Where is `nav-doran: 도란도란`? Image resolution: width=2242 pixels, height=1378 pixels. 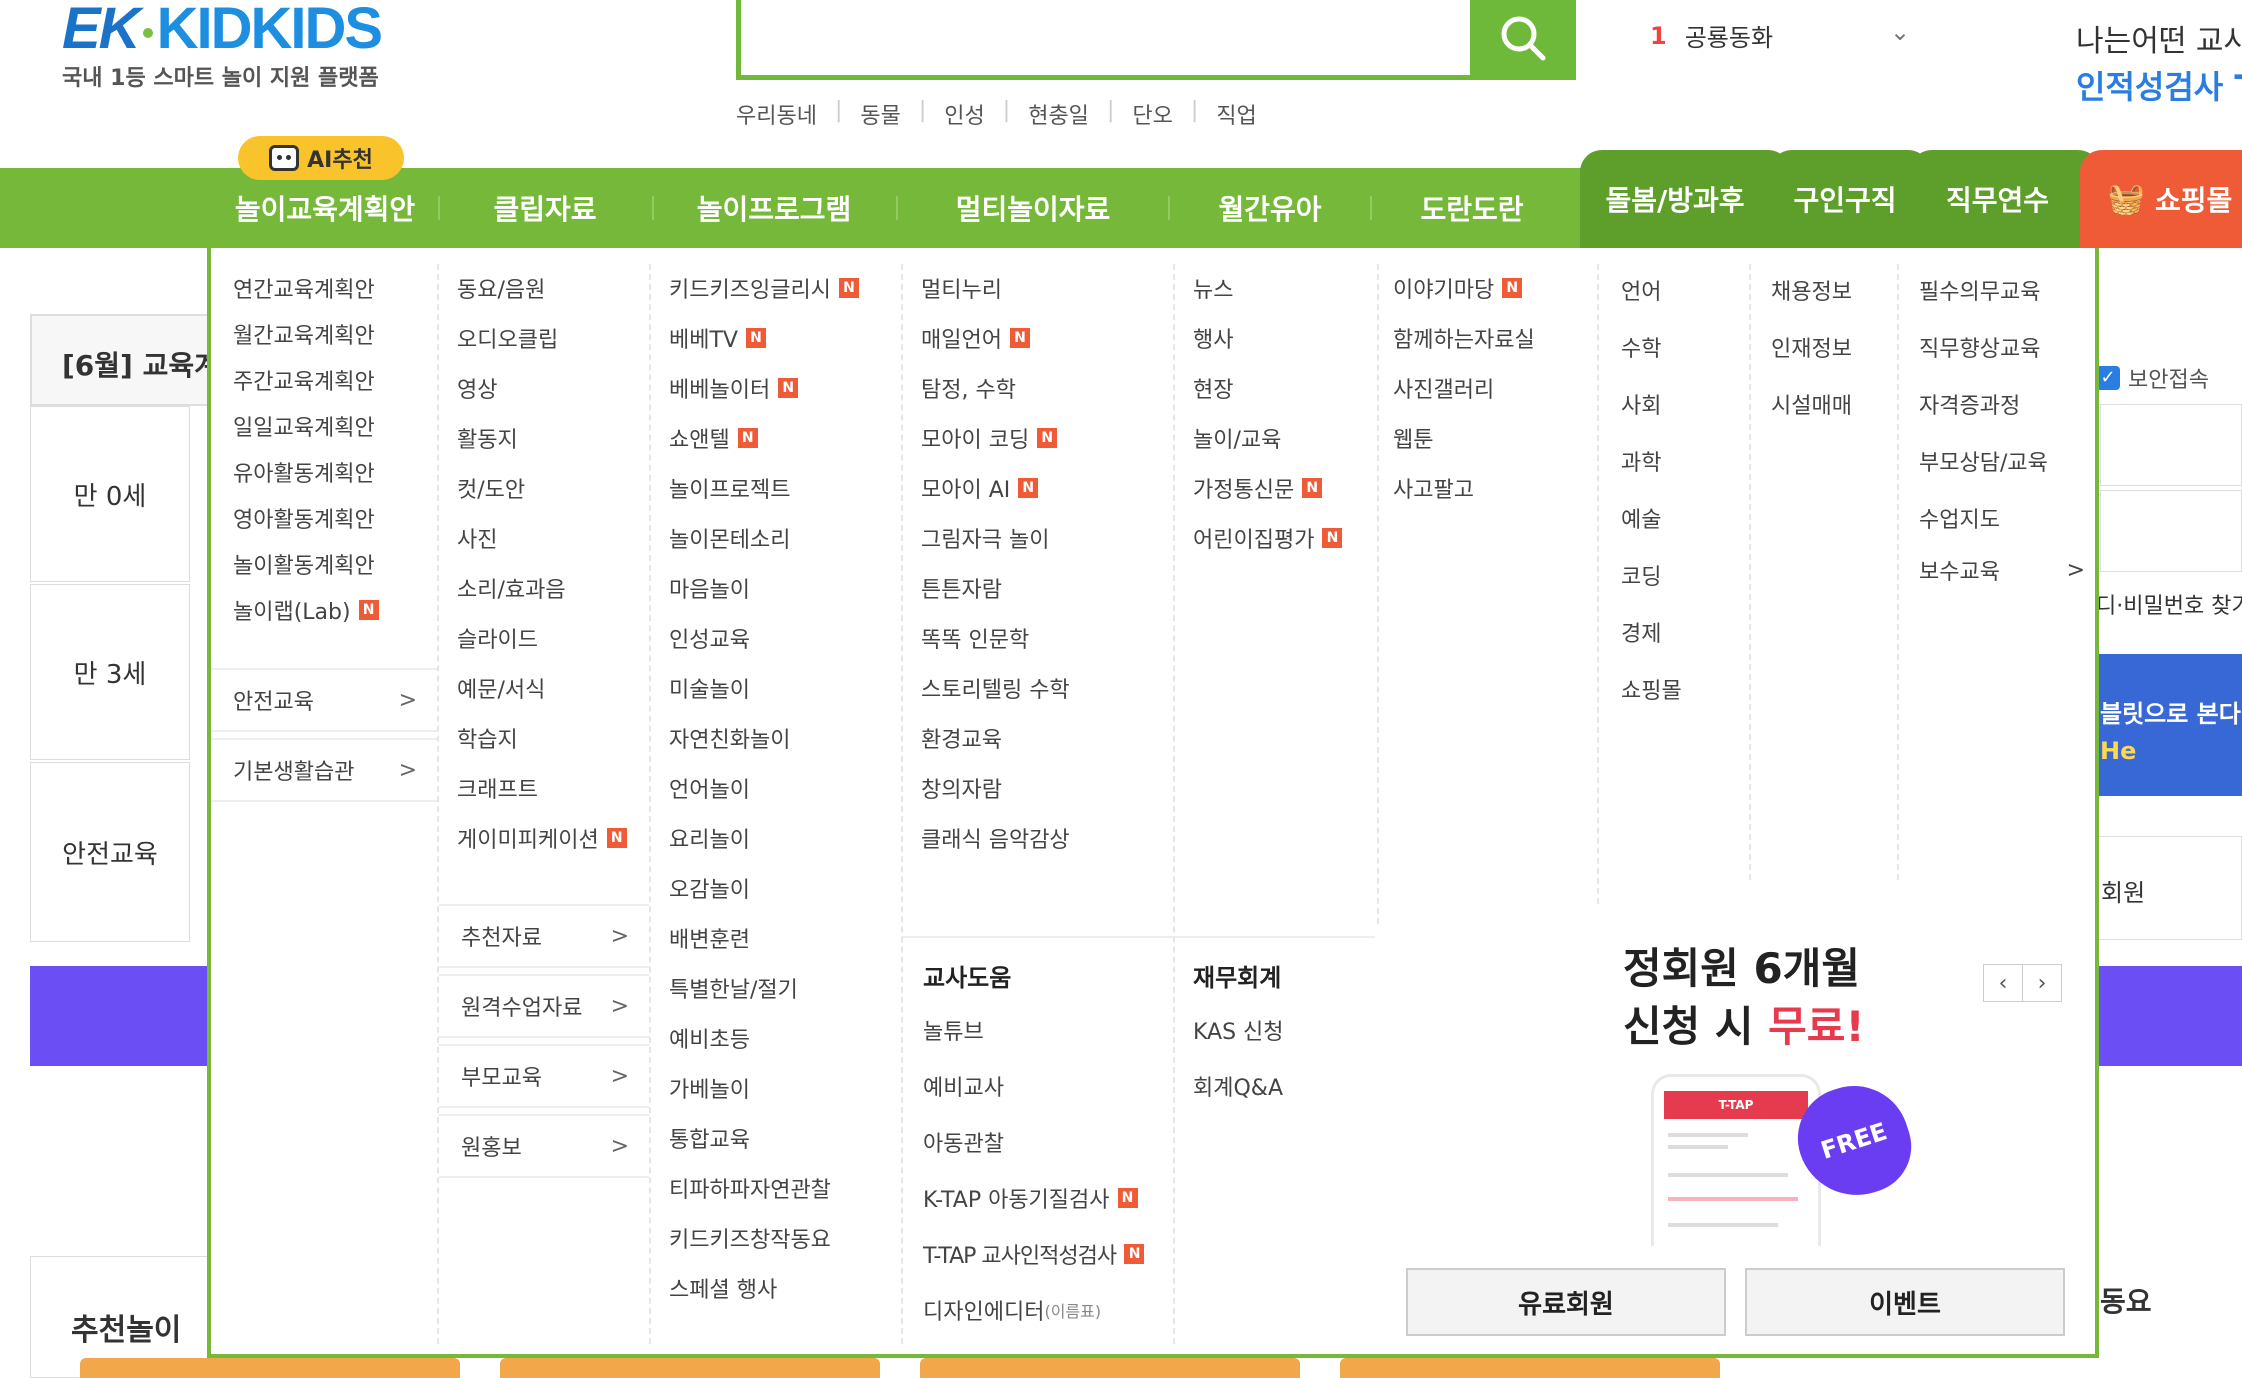 nav-doran: 도란도란 is located at coordinates (1472, 208).